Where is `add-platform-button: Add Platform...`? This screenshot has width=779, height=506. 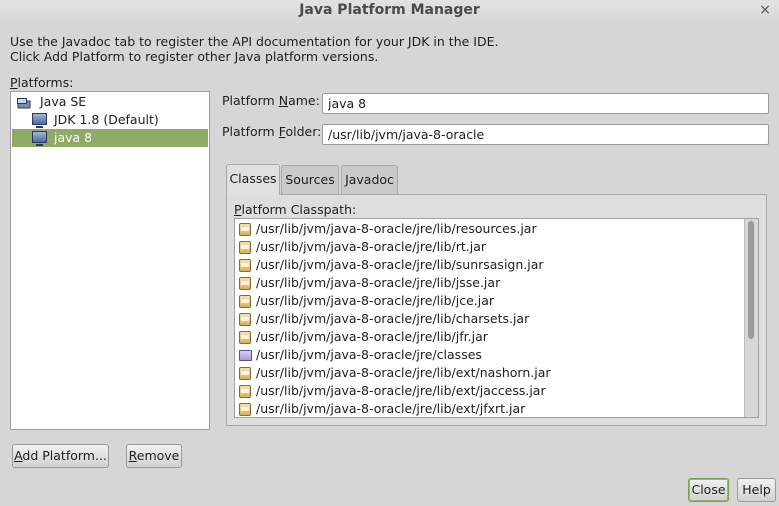 add-platform-button: Add Platform... is located at coordinates (60, 456).